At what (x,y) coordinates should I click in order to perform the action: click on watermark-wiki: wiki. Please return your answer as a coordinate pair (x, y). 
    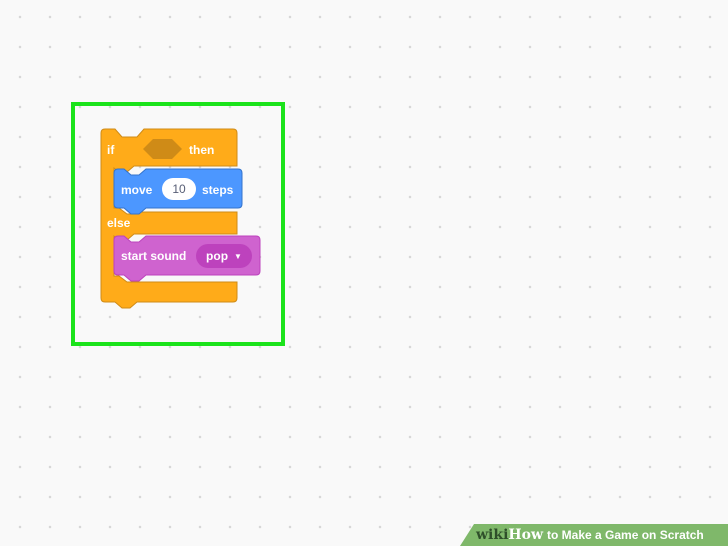
    Looking at the image, I should click on (492, 535).